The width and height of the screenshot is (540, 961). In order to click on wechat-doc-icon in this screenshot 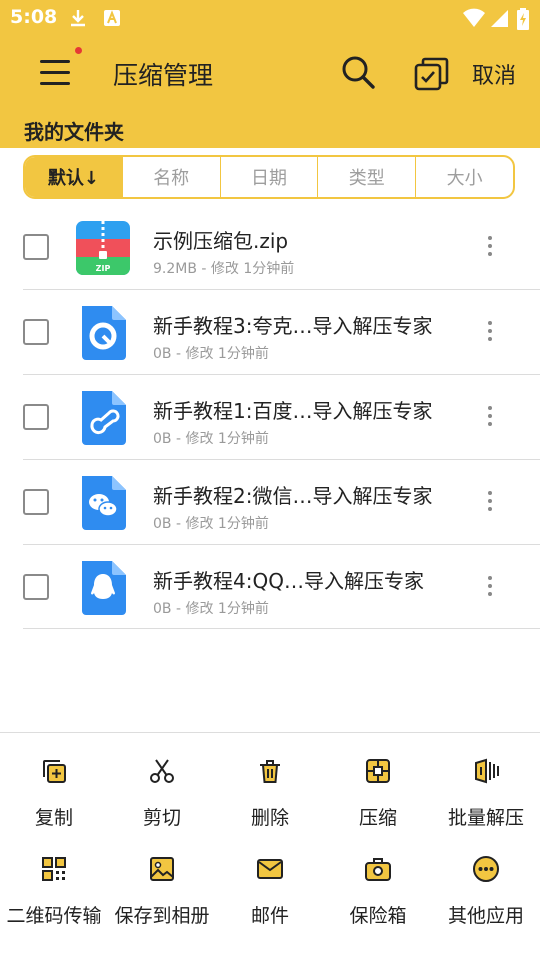, I will do `click(104, 503)`.